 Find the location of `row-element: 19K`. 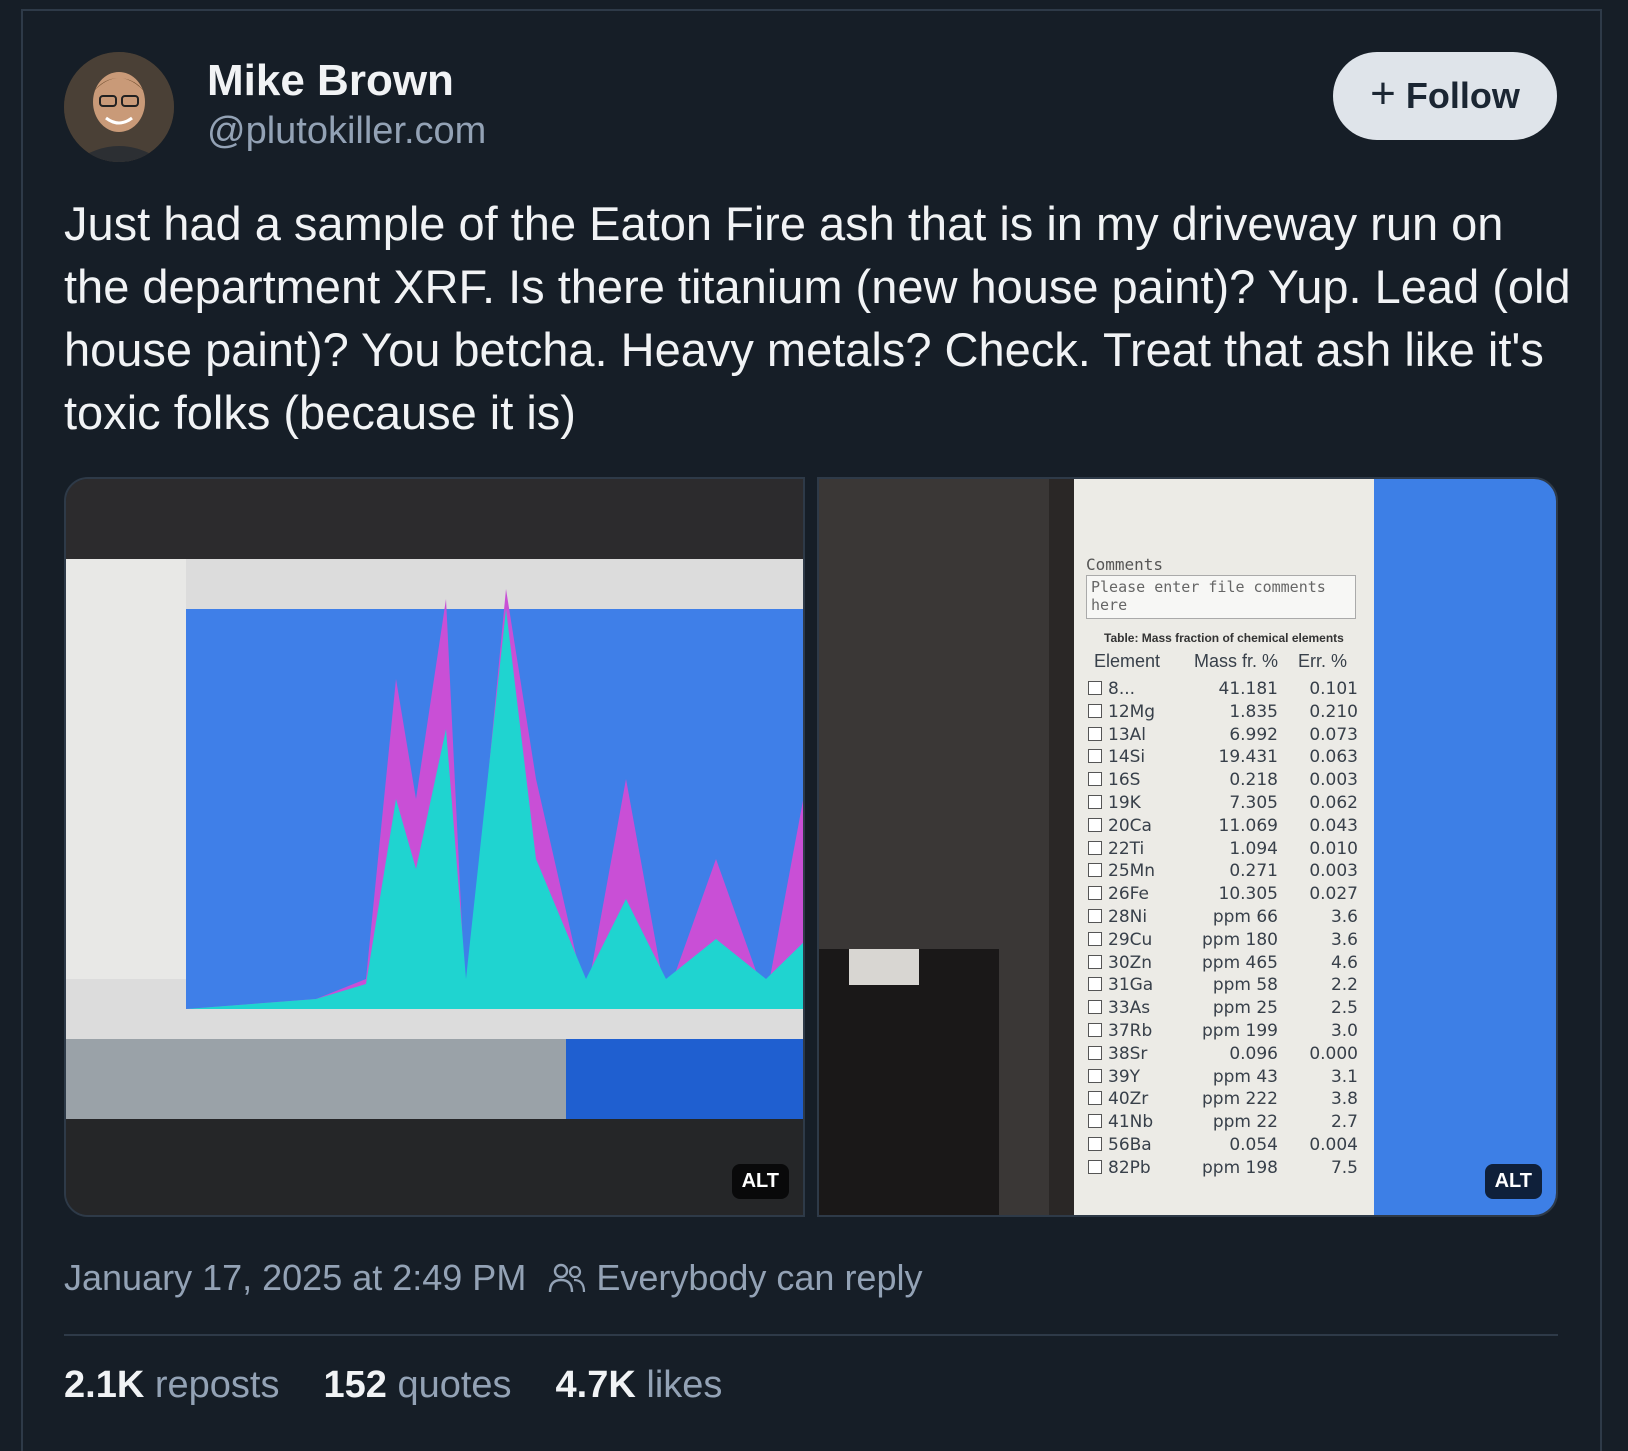

row-element: 19K is located at coordinates (1114, 803).